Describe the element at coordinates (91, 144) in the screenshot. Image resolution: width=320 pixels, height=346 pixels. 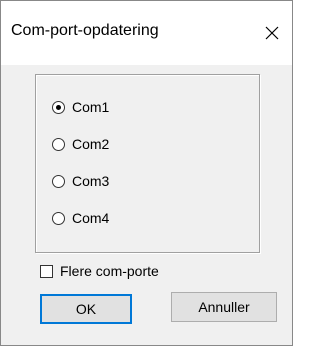
I see `radio-label-com2: Com2` at that location.